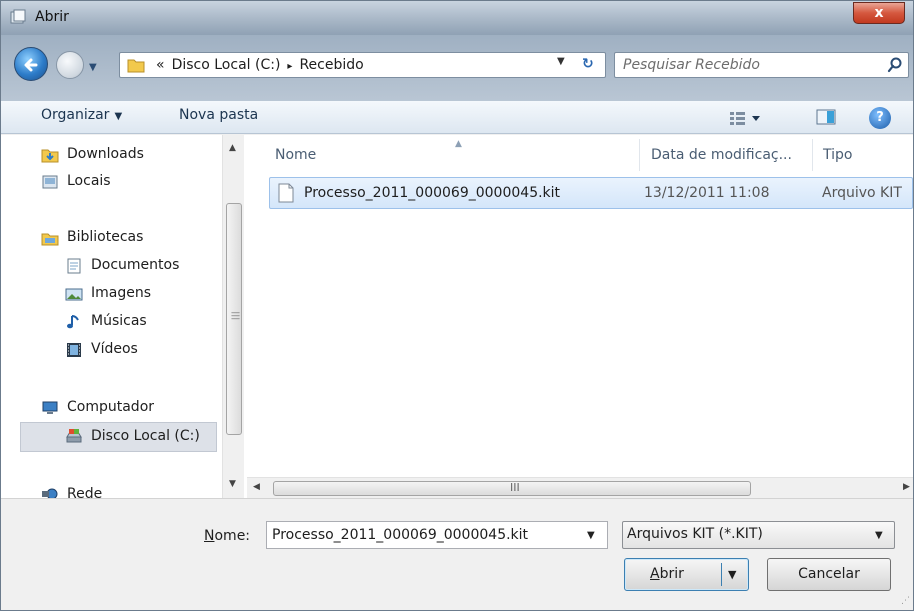  I want to click on navigation-scrollbar: ▲ — — — ▼, so click(233, 316).